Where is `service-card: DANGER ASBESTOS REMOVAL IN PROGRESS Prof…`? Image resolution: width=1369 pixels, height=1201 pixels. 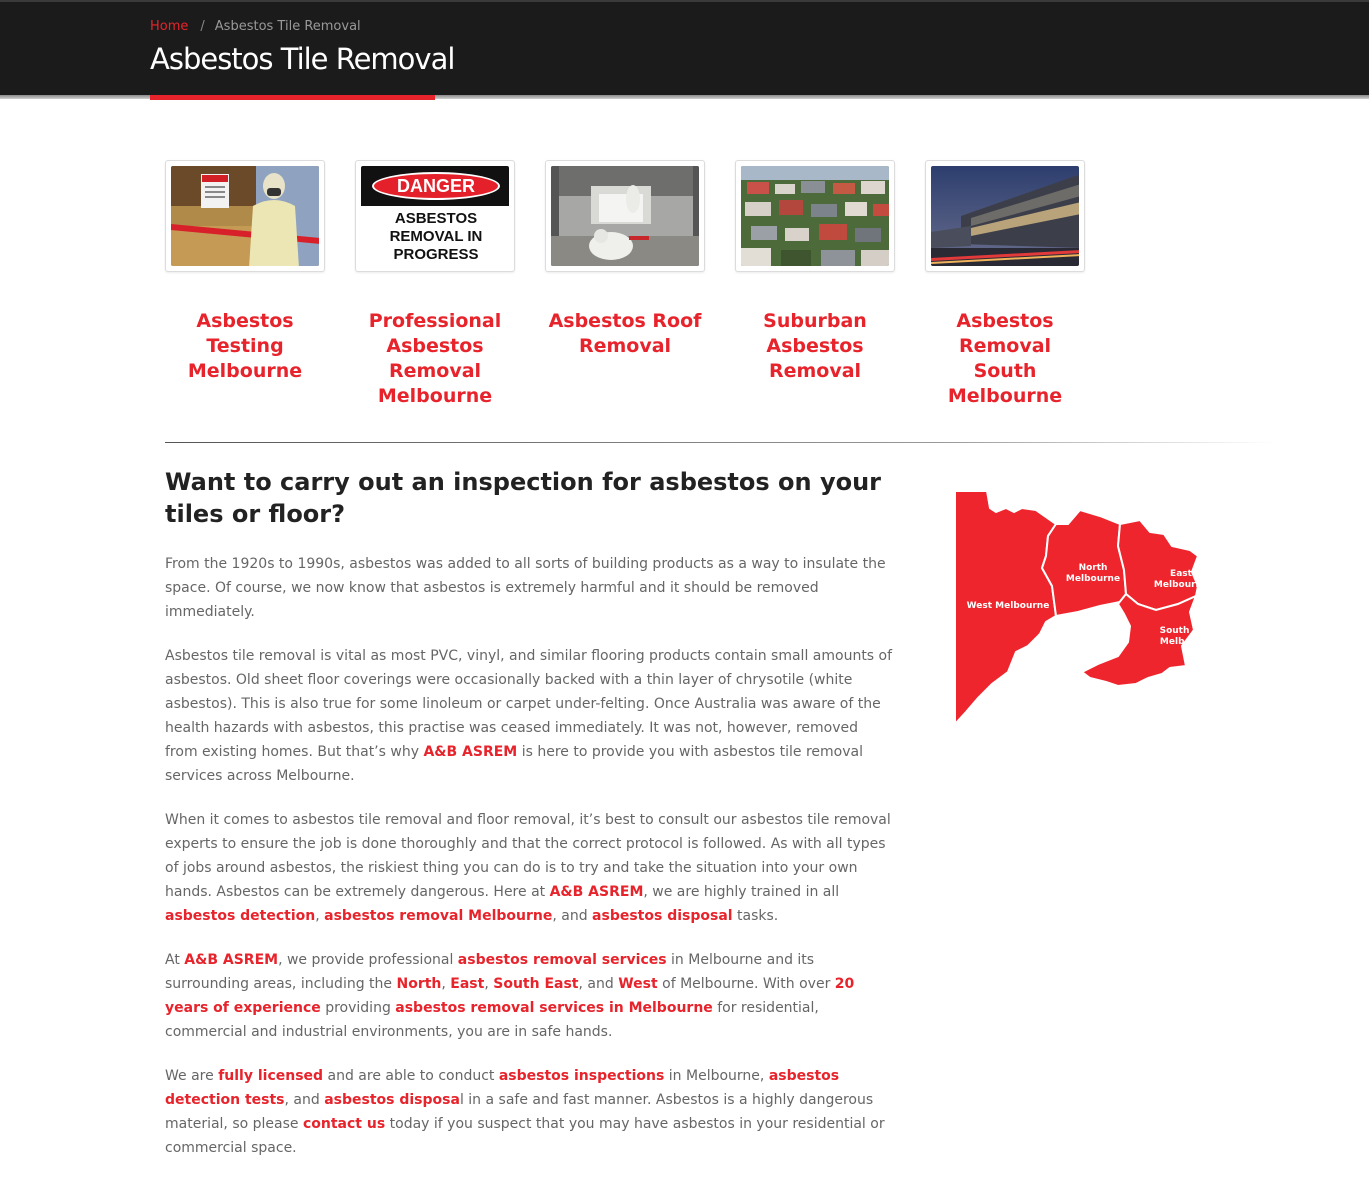 service-card: DANGER ASBESTOS REMOVAL IN PROGRESS Prof… is located at coordinates (435, 284).